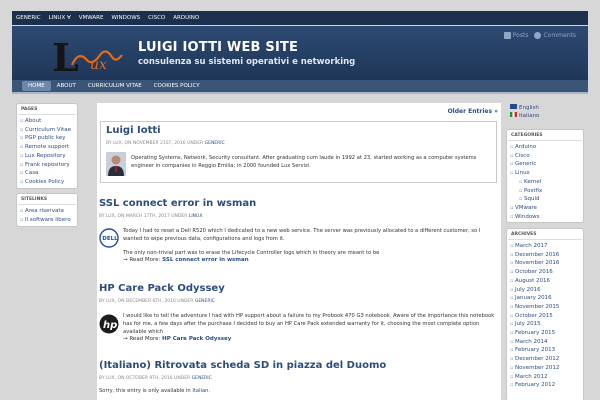  I want to click on post-meta-text: BY LUX, ON DECEMBER 6TH, 2016 UNDER, so click(146, 301).